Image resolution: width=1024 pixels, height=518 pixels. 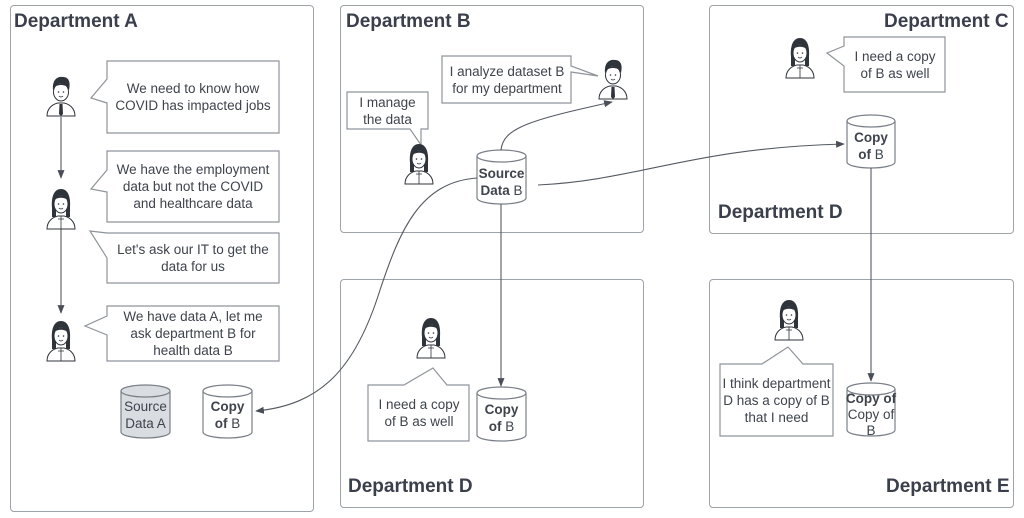 I want to click on db-label-copy-of-b-dept-a: Copy of B, so click(x=227, y=415).